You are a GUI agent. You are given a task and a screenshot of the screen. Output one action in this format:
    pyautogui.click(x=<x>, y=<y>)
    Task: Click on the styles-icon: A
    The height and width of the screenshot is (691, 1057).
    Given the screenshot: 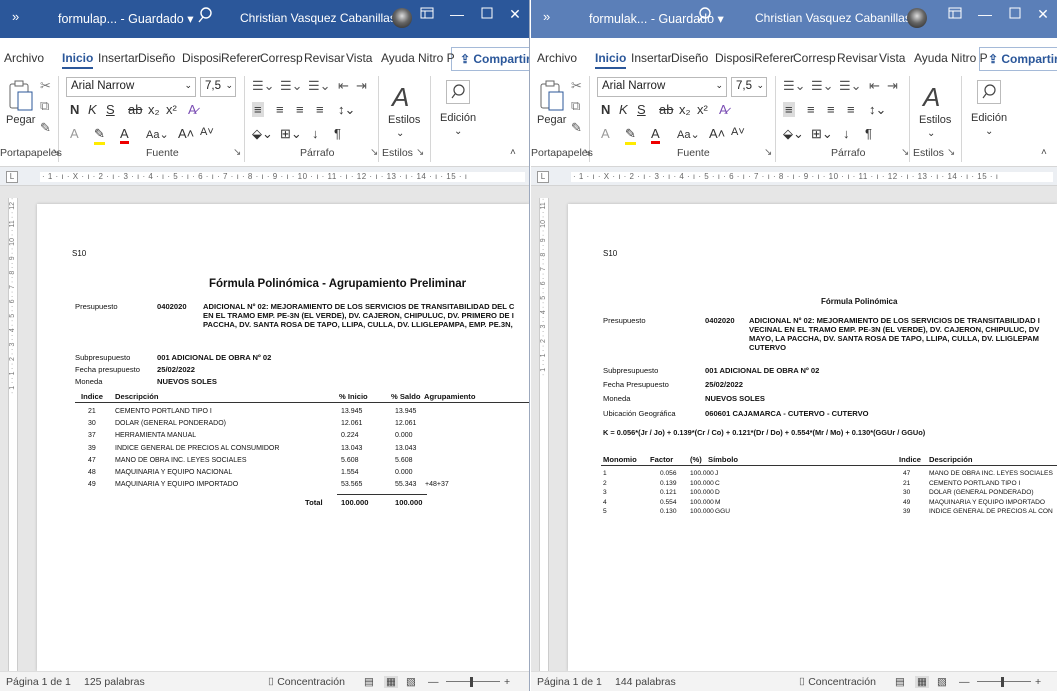 What is the action you would take?
    pyautogui.click(x=400, y=97)
    